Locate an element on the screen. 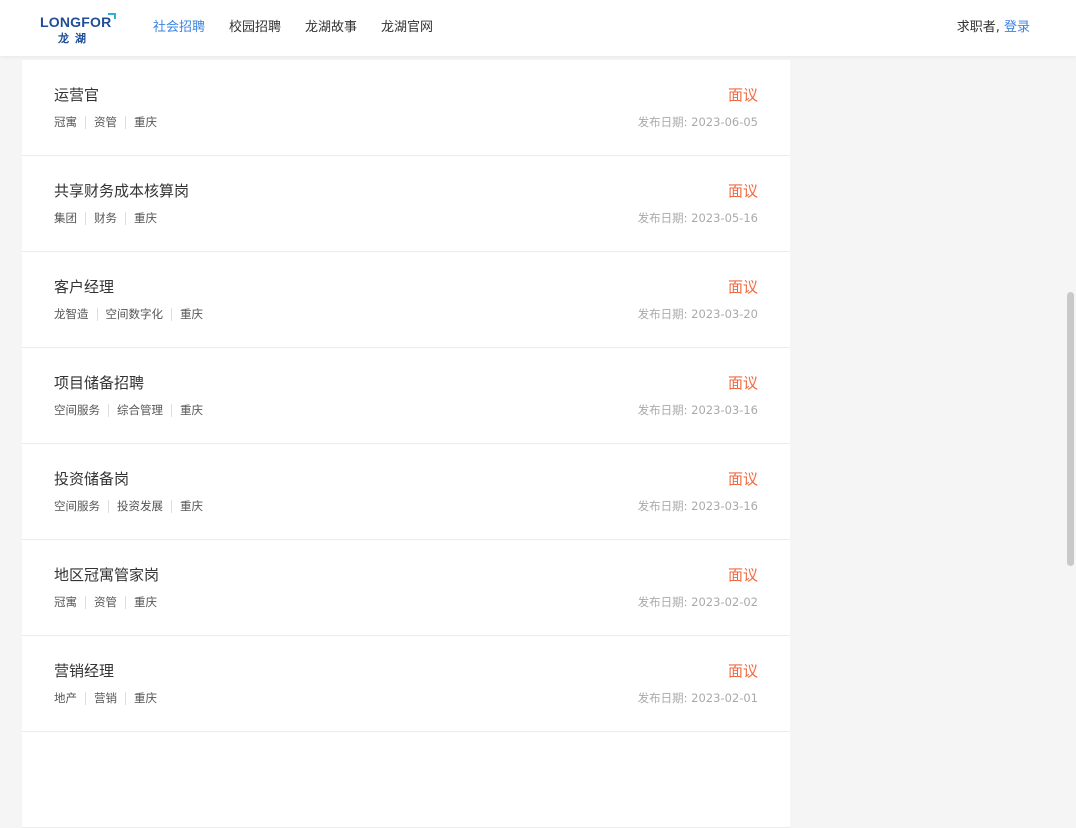 This screenshot has height=828, width=1076. job-tags: 龙智造 空间数字化 重庆 is located at coordinates (132, 314).